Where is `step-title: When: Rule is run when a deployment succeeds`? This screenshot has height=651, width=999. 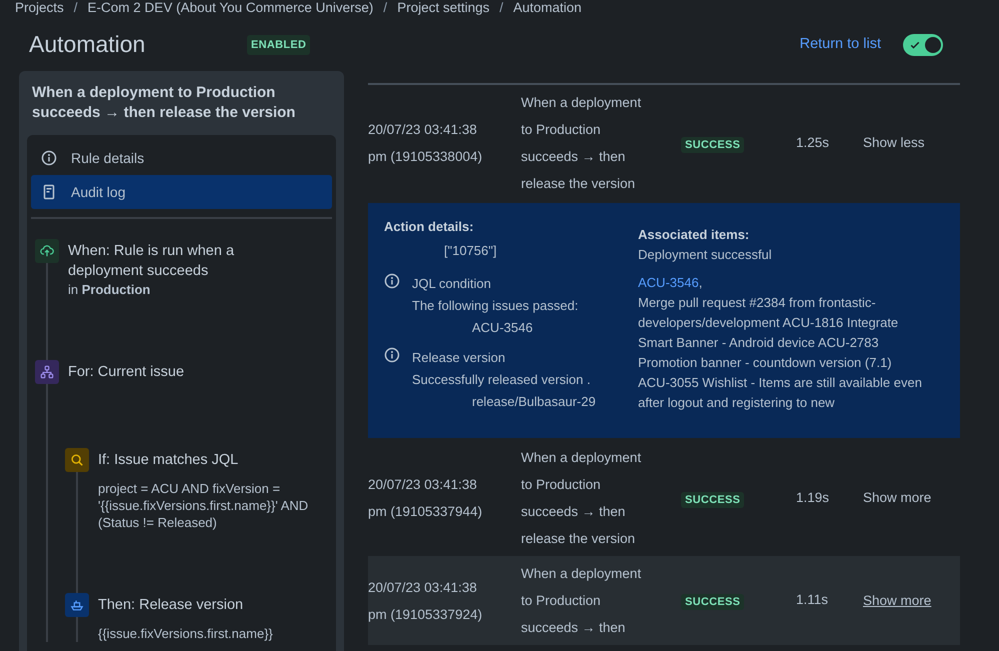 step-title: When: Rule is run when a deployment succeeds is located at coordinates (152, 261).